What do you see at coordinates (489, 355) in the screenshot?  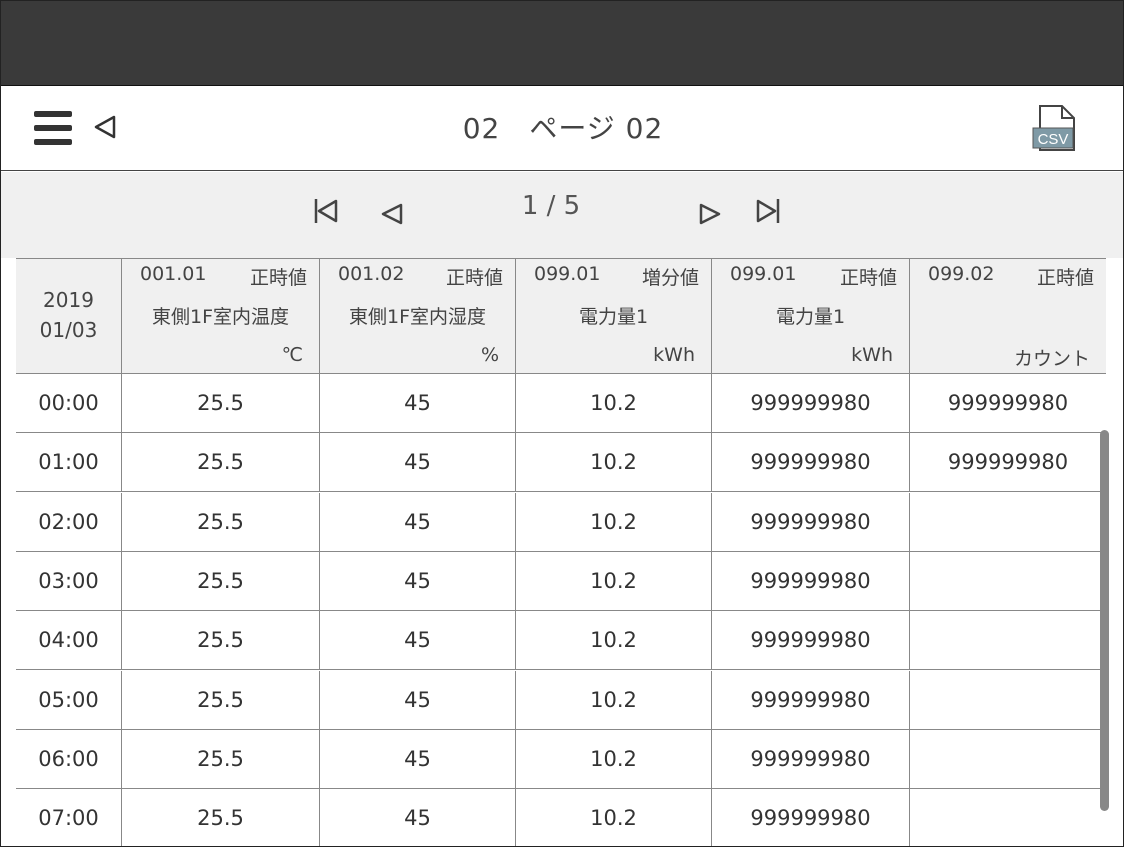 I see `column-unit: %` at bounding box center [489, 355].